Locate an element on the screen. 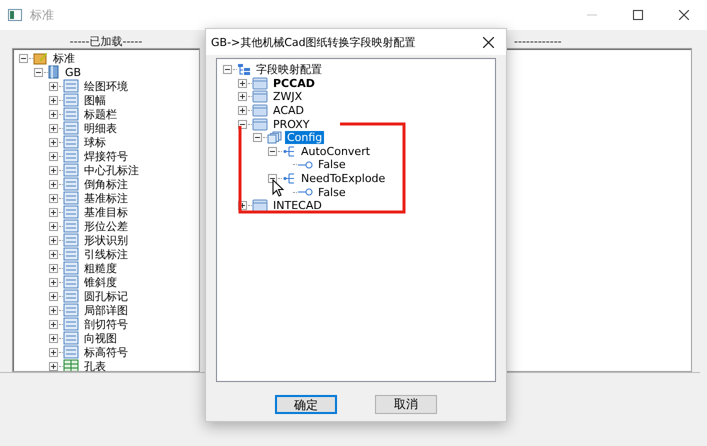 This screenshot has height=446, width=707. tree-item: 圆孔标记 is located at coordinates (106, 296).